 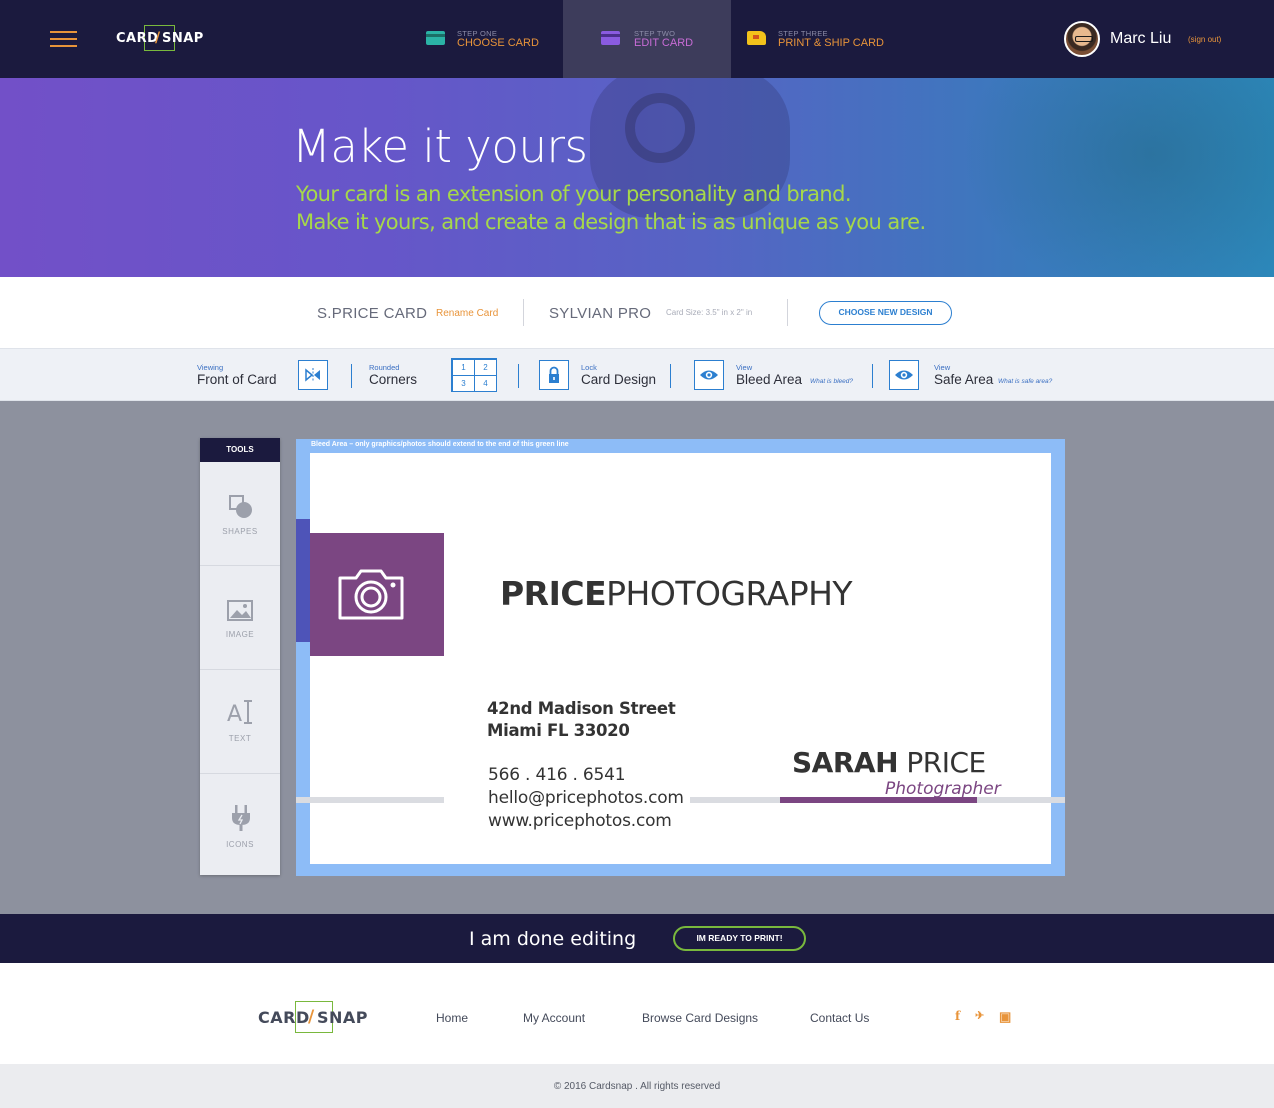 What do you see at coordinates (831, 43) in the screenshot?
I see `step-title: PRINT & SHIP CARD` at bounding box center [831, 43].